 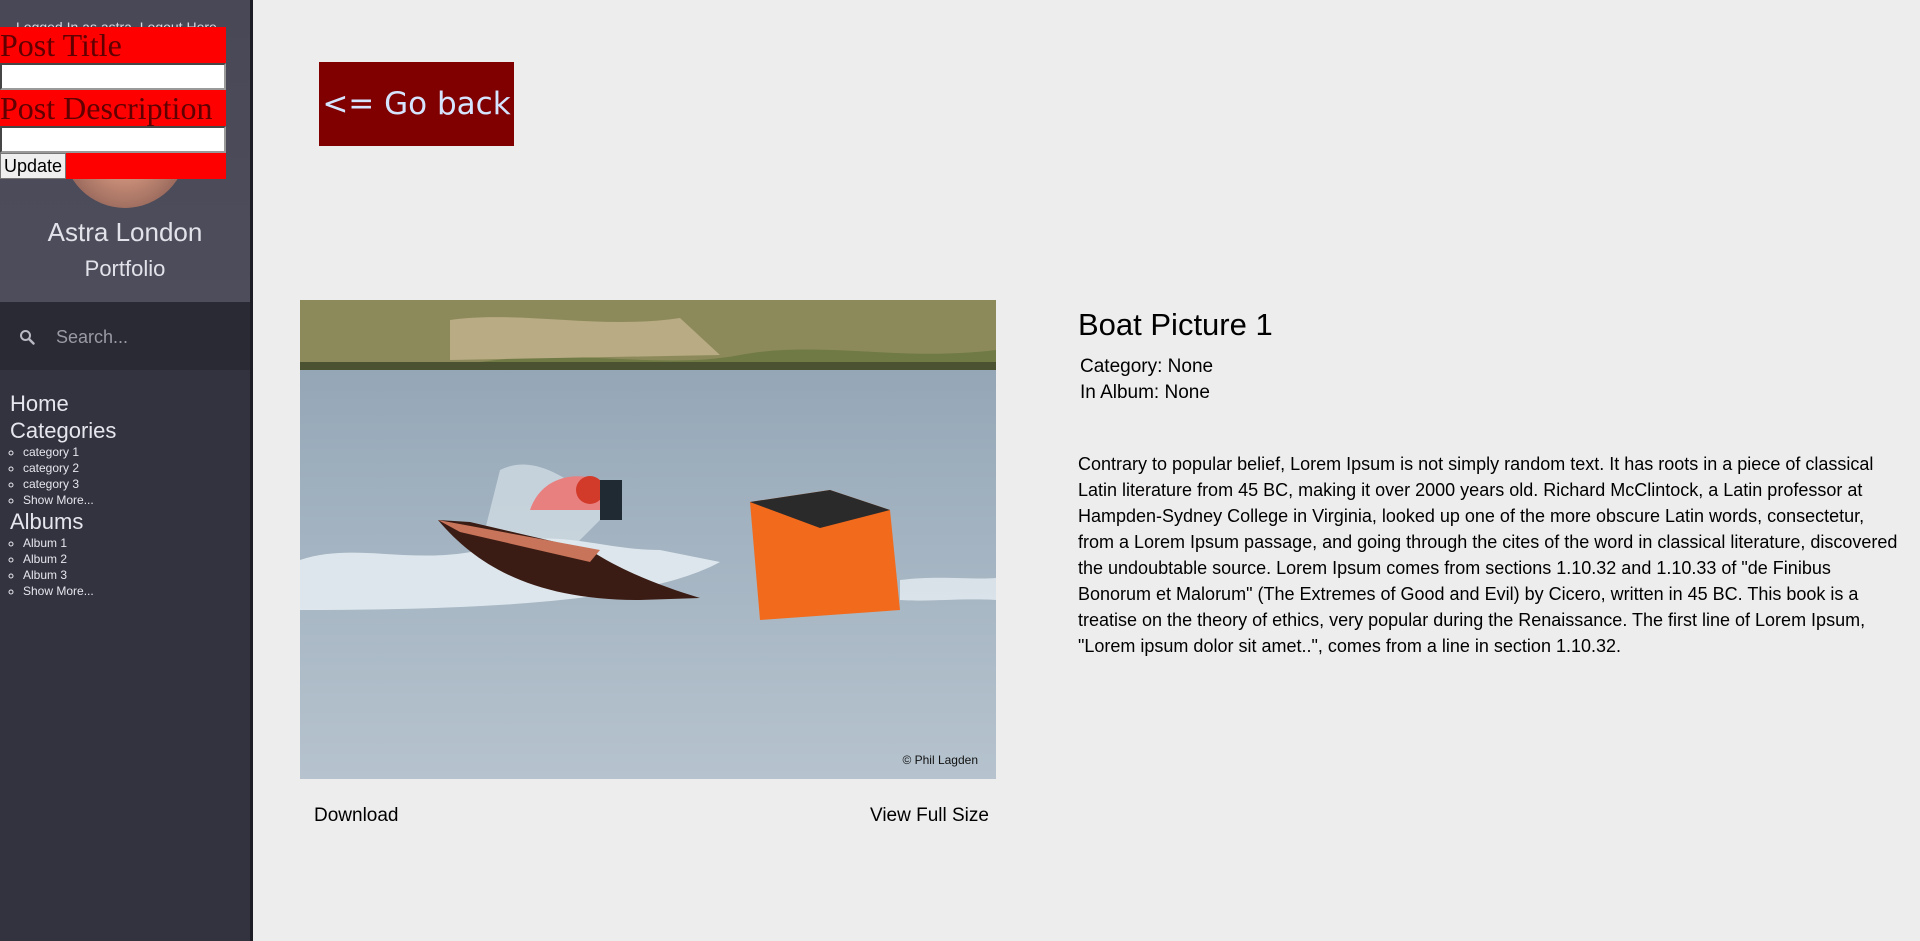 What do you see at coordinates (69, 484) in the screenshot?
I see `category-item: category 3` at bounding box center [69, 484].